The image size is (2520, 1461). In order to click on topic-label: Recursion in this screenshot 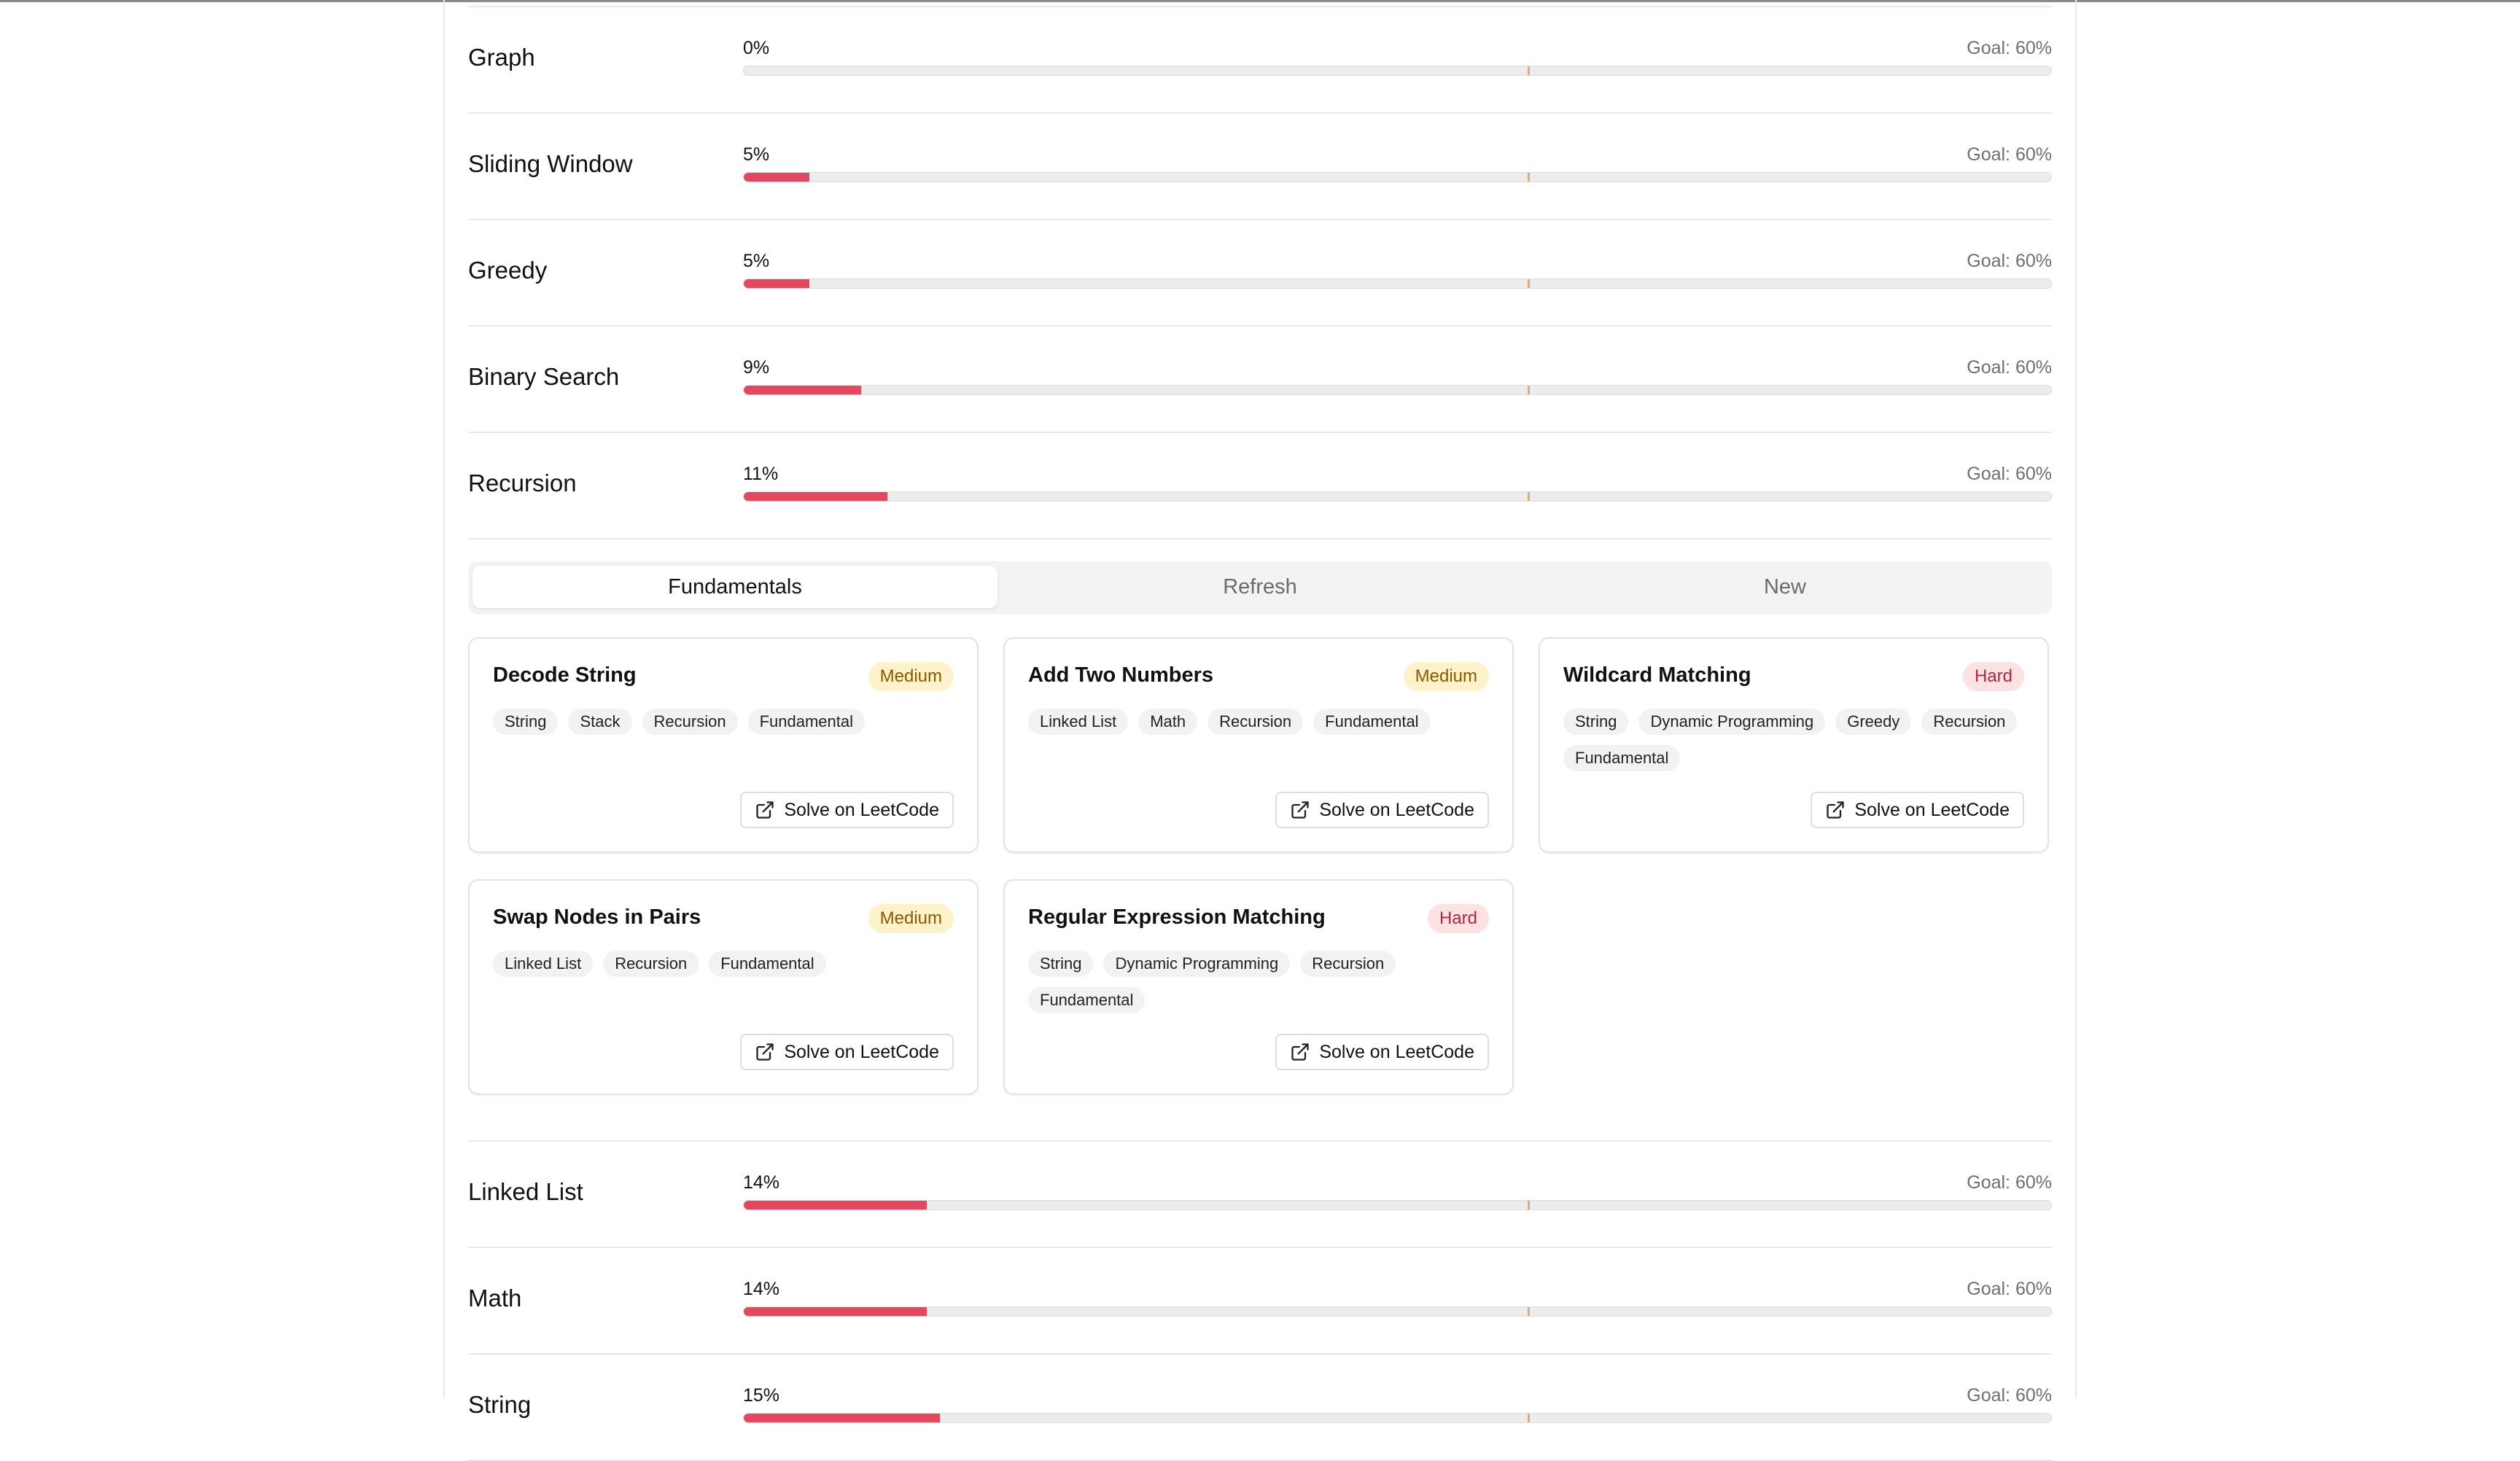, I will do `click(522, 483)`.